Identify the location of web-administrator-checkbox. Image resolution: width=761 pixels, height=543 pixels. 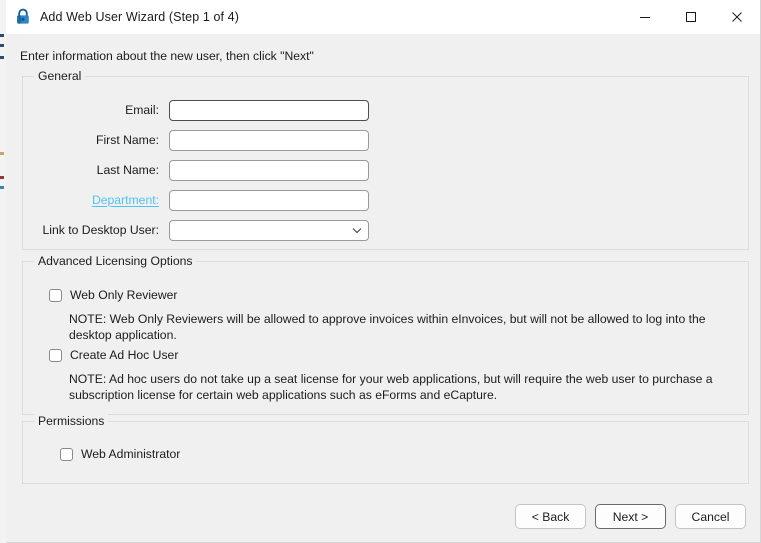
(66, 454).